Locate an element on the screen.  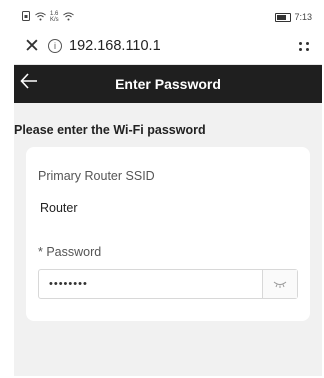
password-input is located at coordinates (150, 284).